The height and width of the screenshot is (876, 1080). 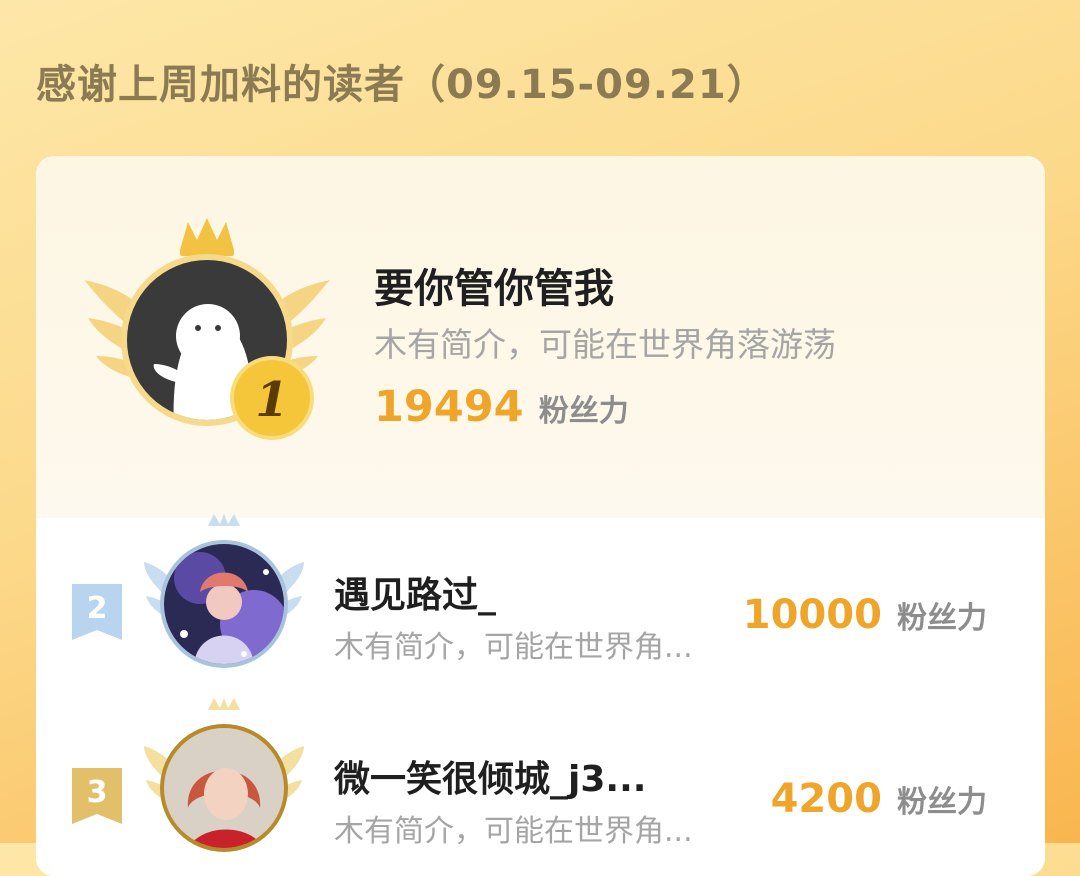 I want to click on rank-2-avatar, so click(x=224, y=594).